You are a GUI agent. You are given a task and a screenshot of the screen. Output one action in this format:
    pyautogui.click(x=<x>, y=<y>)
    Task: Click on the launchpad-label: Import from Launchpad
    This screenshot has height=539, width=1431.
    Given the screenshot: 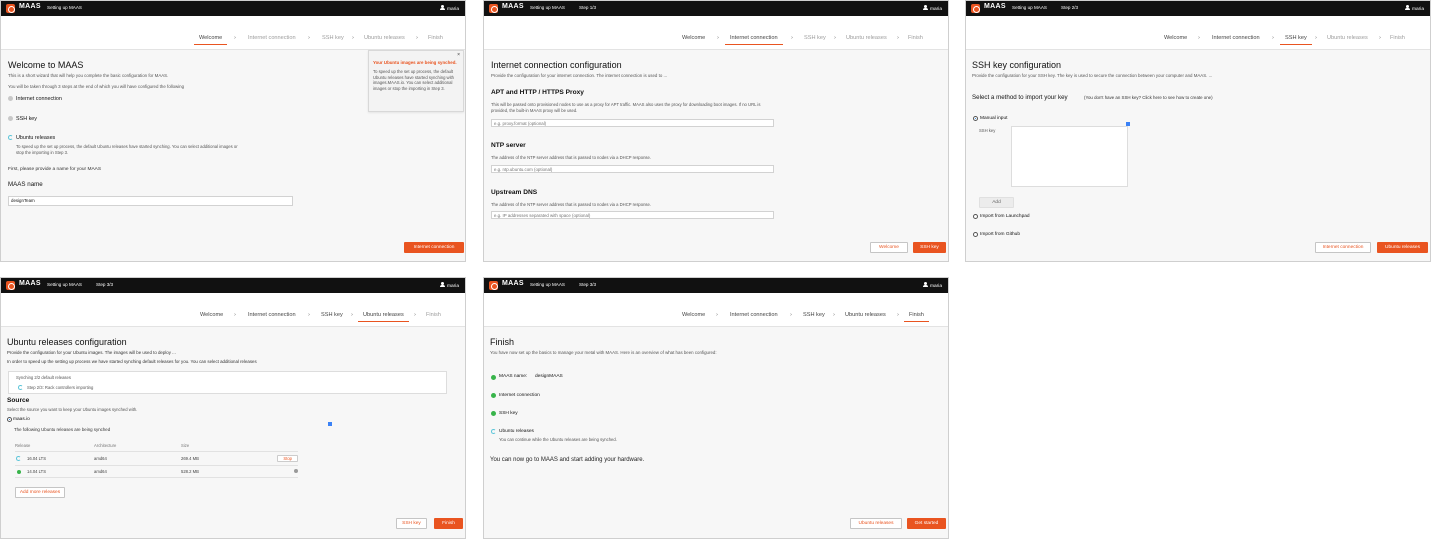 What is the action you would take?
    pyautogui.click(x=1005, y=216)
    